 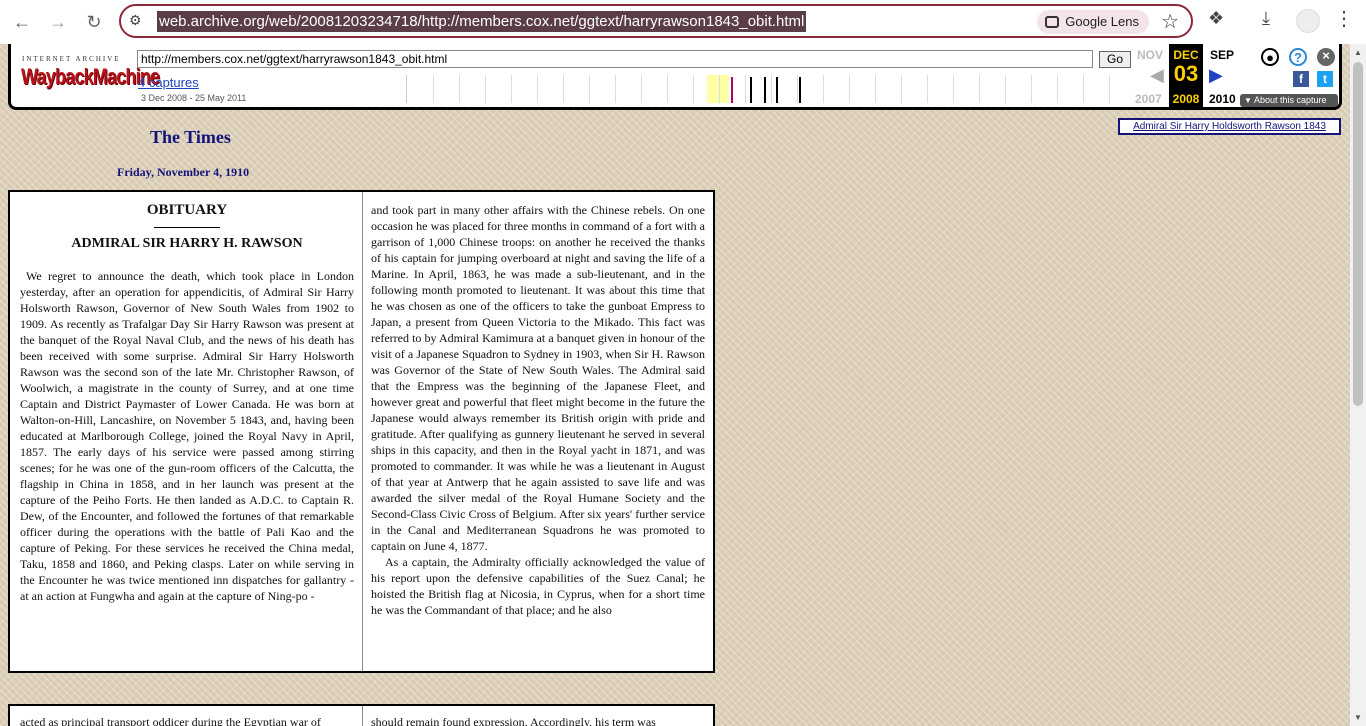 I want to click on next-month: SEP, so click(x=1222, y=55).